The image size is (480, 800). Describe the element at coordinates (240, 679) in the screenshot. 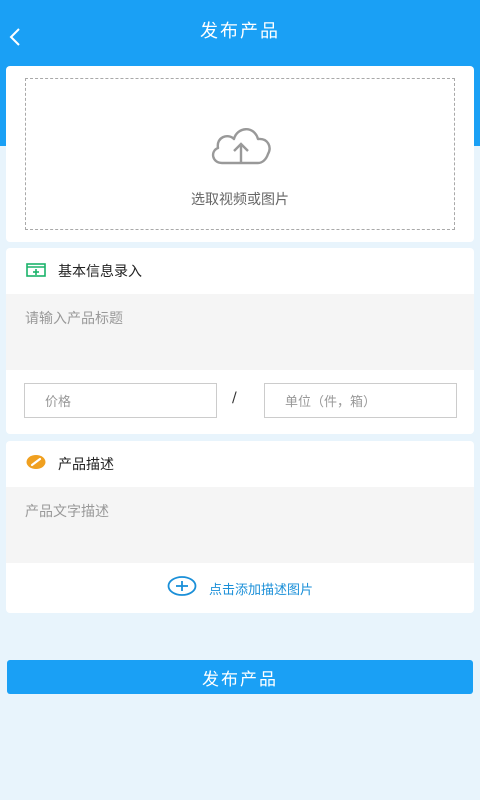

I see `publish-button-label: 发布产品` at that location.